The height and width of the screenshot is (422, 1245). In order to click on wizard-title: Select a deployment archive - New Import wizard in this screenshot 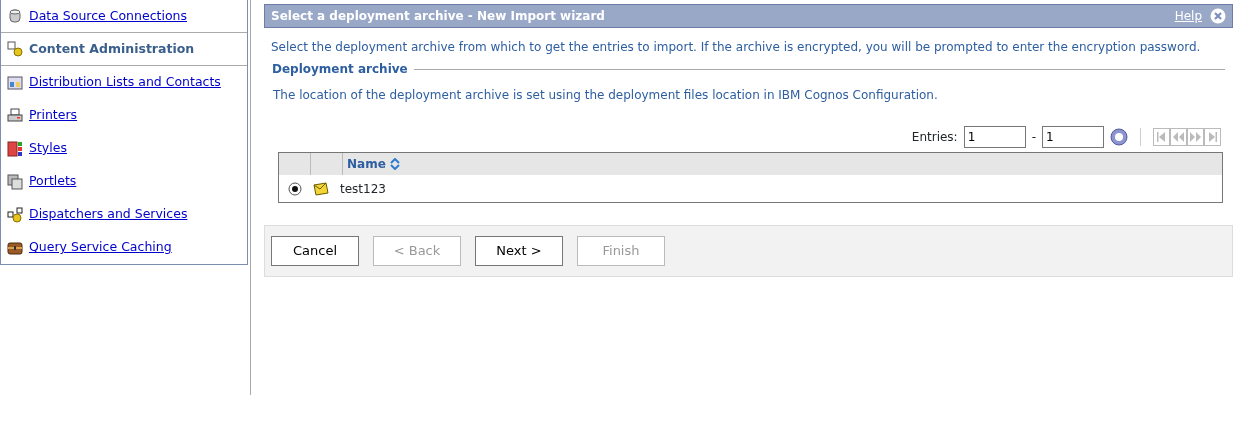, I will do `click(438, 16)`.